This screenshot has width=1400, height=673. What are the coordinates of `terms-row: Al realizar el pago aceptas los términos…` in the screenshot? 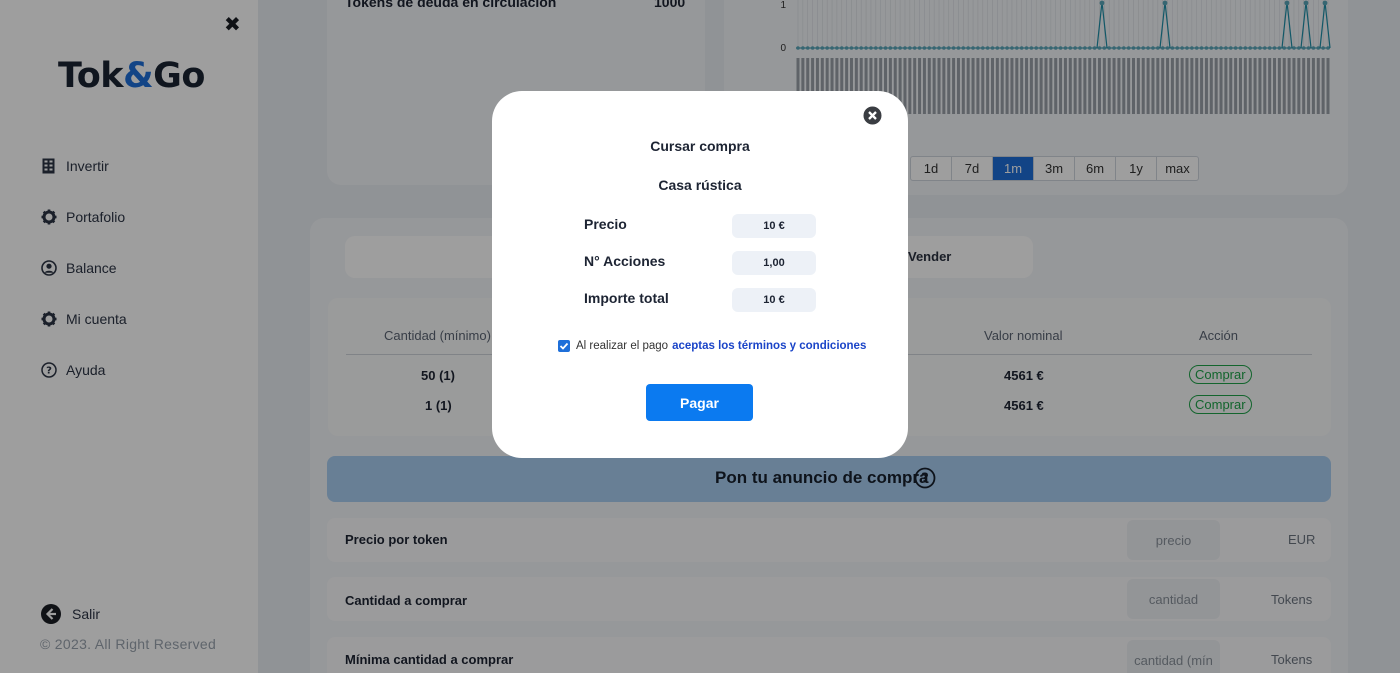 It's located at (712, 346).